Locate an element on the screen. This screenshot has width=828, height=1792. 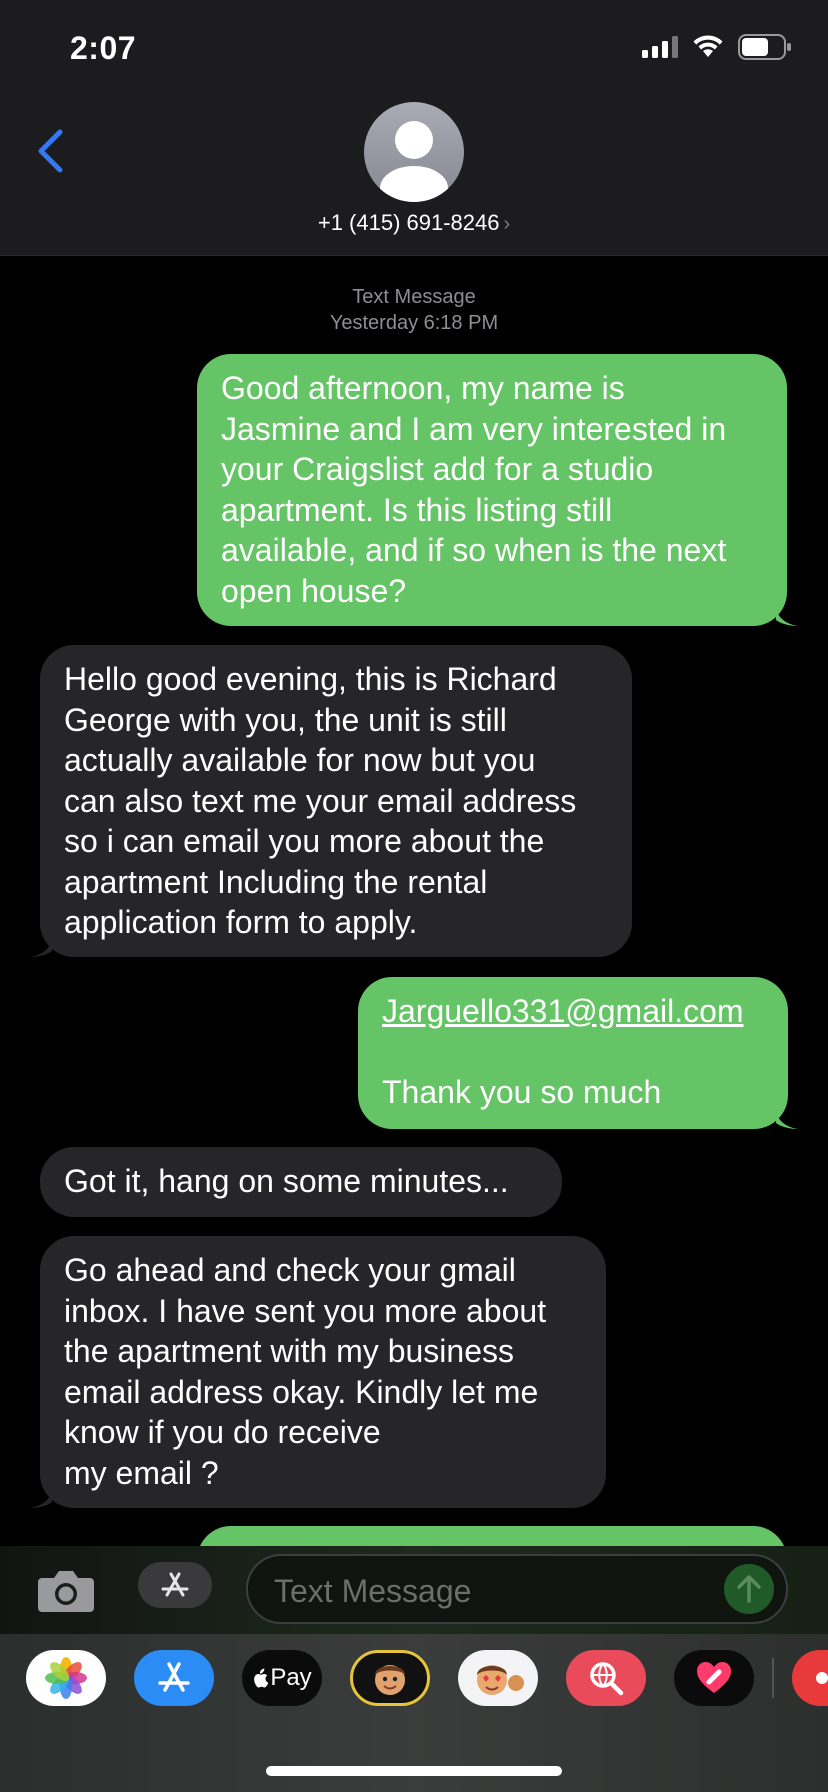
contact-avatar is located at coordinates (414, 152).